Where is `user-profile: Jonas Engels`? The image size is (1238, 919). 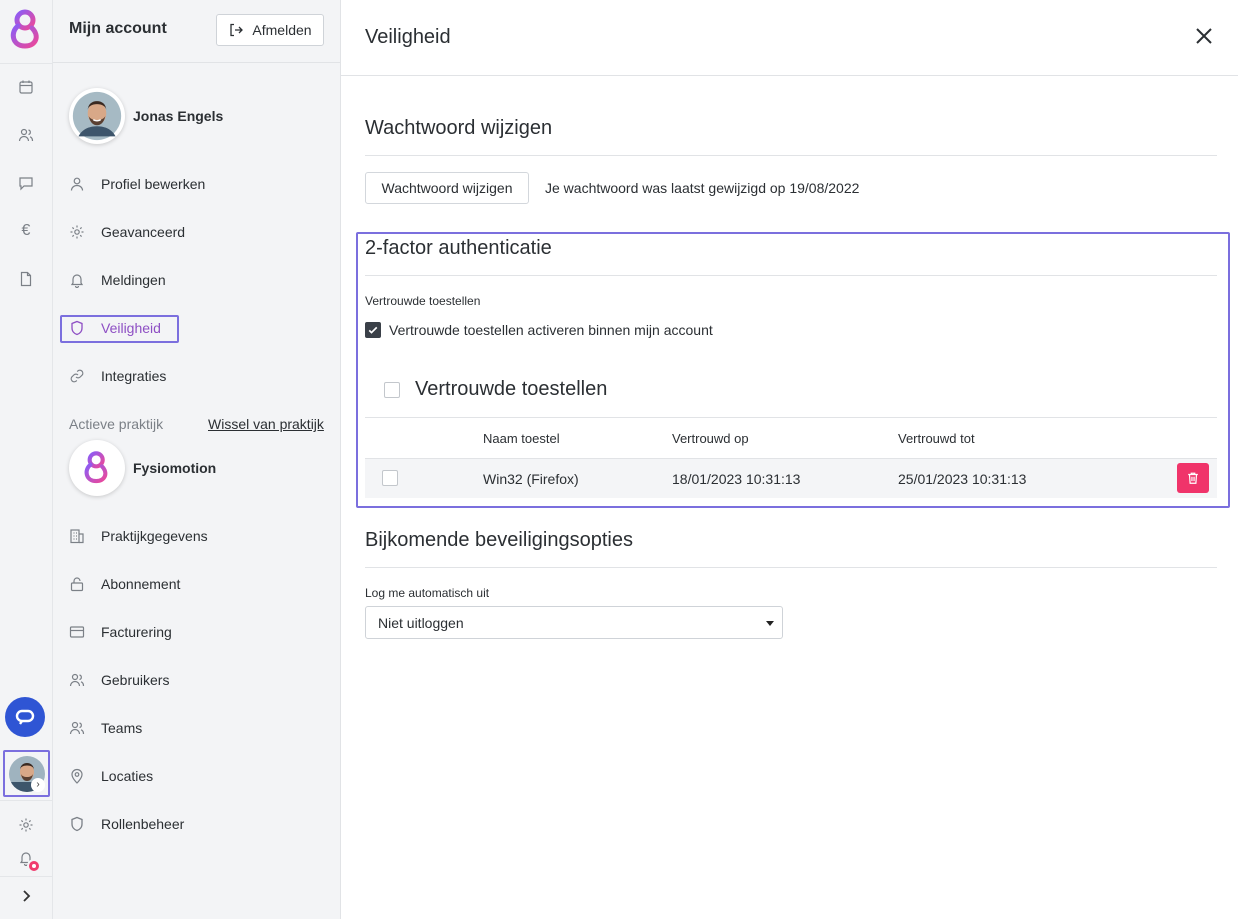 user-profile: Jonas Engels is located at coordinates (146, 116).